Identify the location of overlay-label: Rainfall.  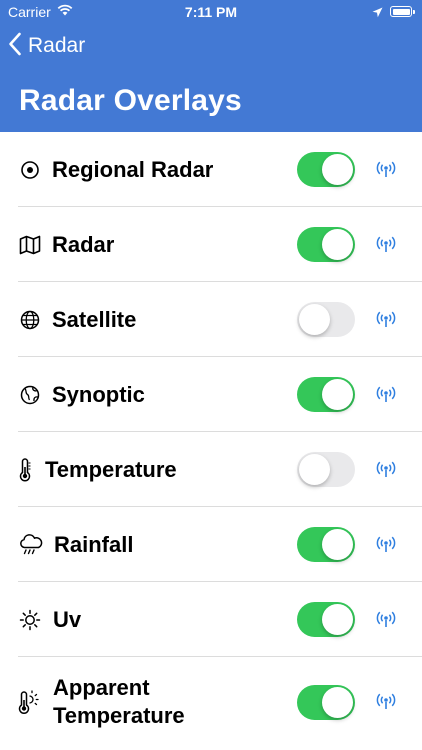
(94, 544).